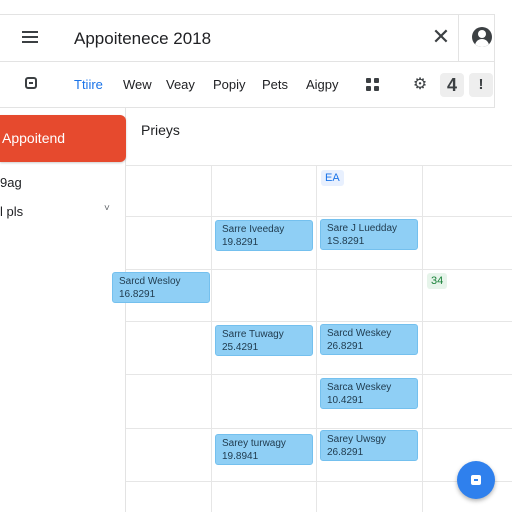  I want to click on appointment-event: Sarey turwagy 19.8941, so click(264, 449).